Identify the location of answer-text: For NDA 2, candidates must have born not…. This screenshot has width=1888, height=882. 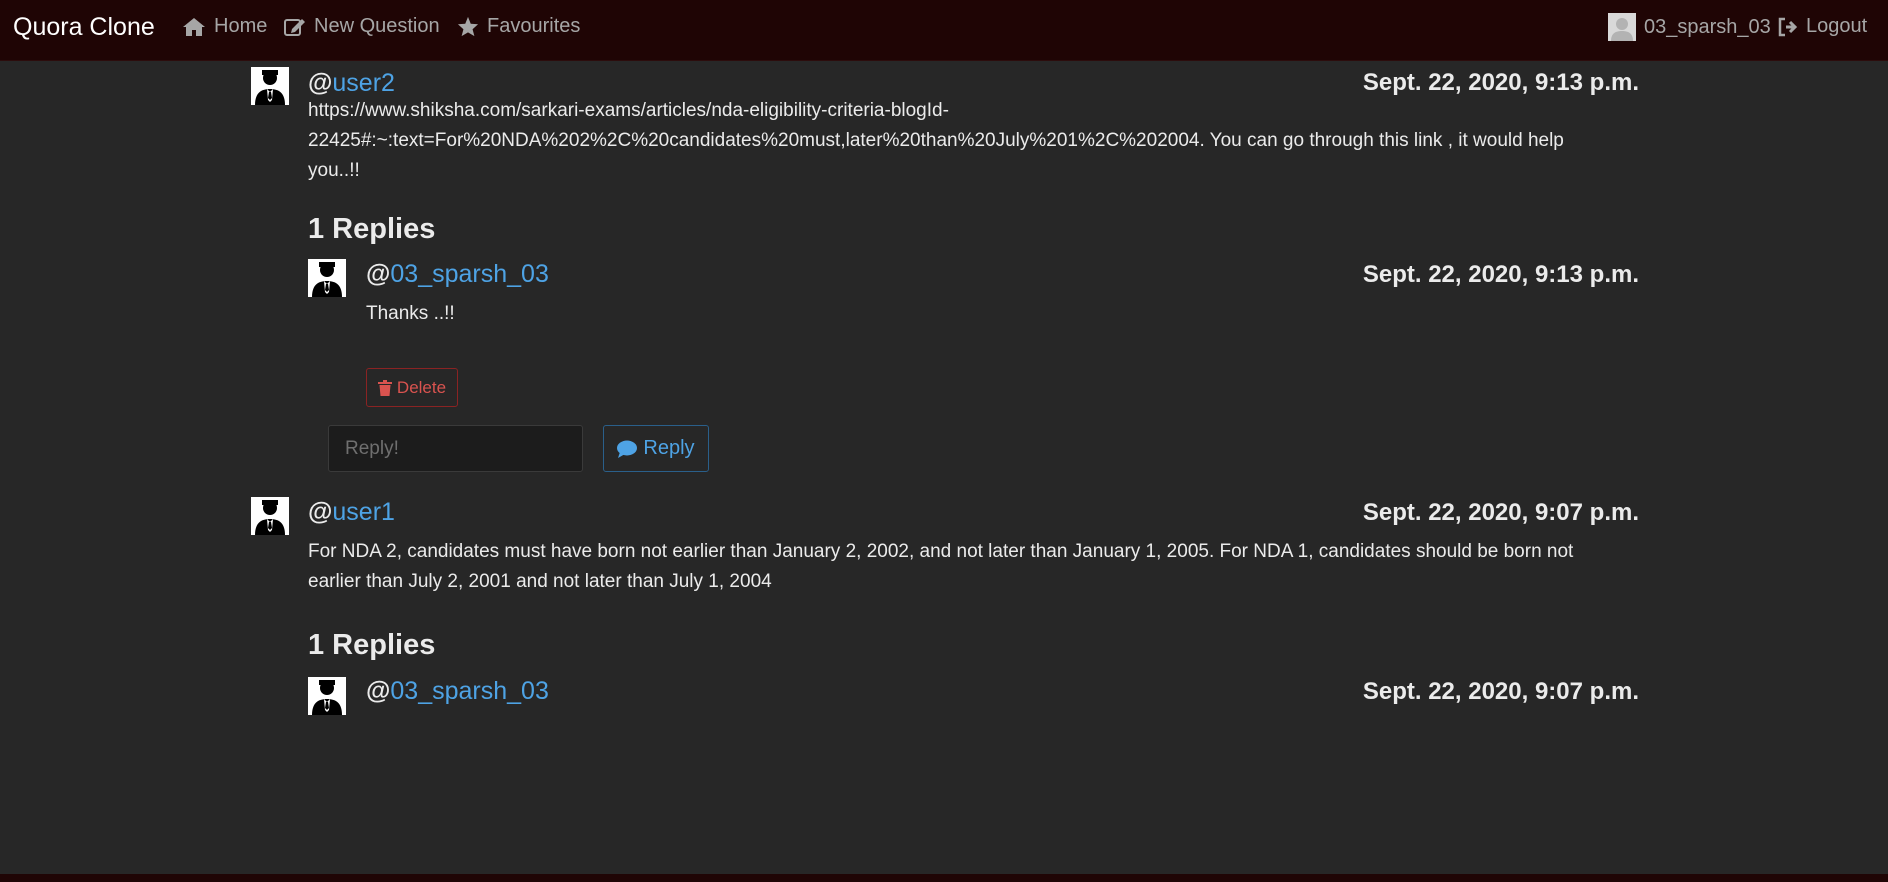
(988, 567).